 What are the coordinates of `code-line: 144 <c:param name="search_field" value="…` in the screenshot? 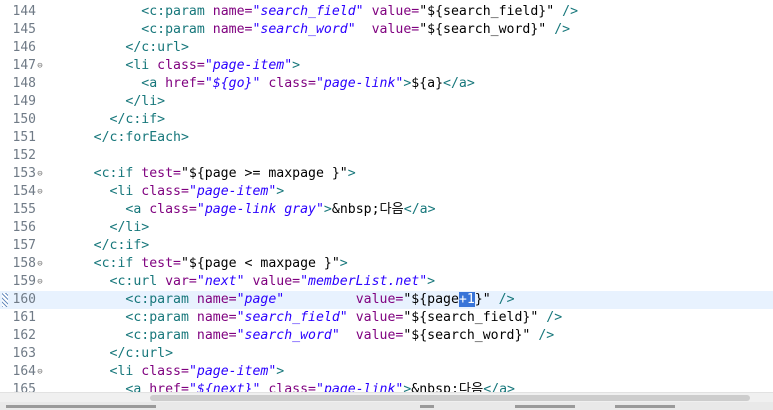 It's located at (386, 12).